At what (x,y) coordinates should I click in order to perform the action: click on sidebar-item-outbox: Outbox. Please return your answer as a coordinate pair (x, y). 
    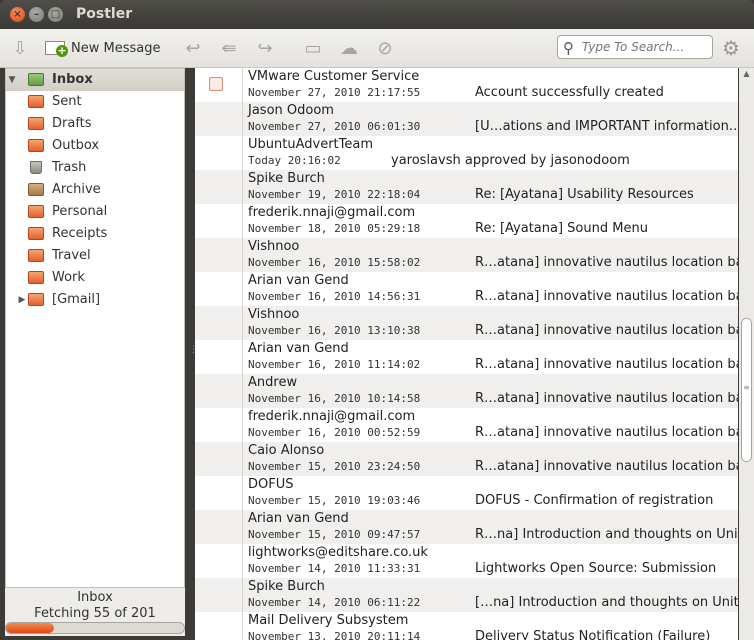
    Looking at the image, I should click on (95, 146).